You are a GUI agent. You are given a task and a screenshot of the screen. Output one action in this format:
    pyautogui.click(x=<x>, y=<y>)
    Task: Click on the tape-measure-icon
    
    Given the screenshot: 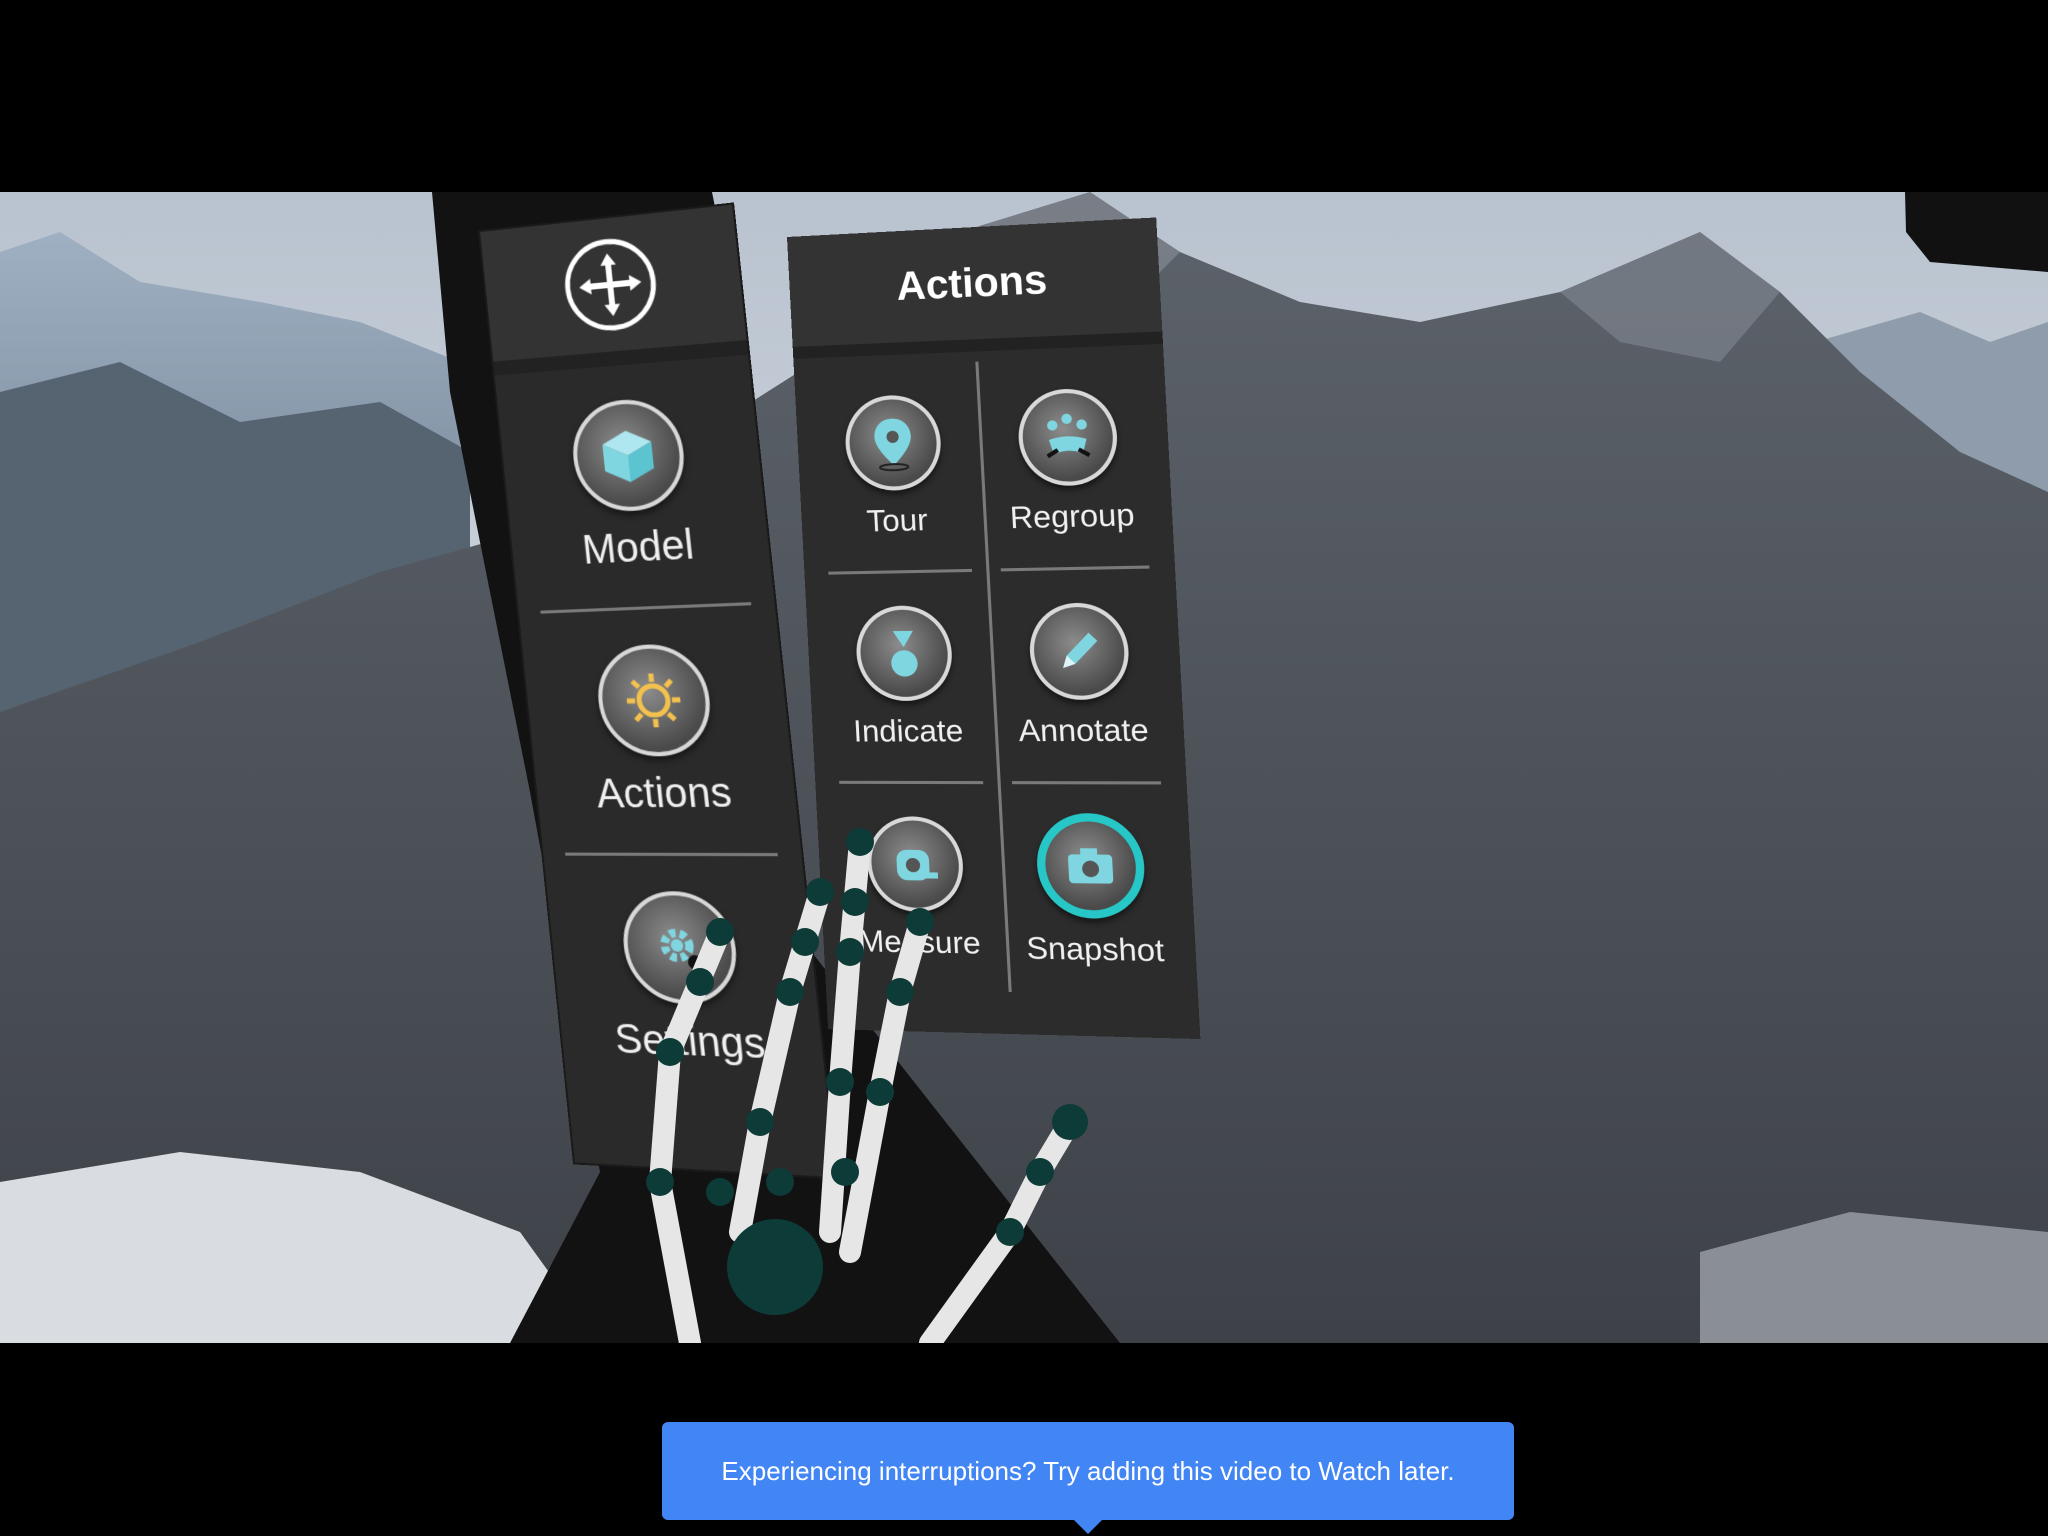 What is the action you would take?
    pyautogui.click(x=915, y=864)
    